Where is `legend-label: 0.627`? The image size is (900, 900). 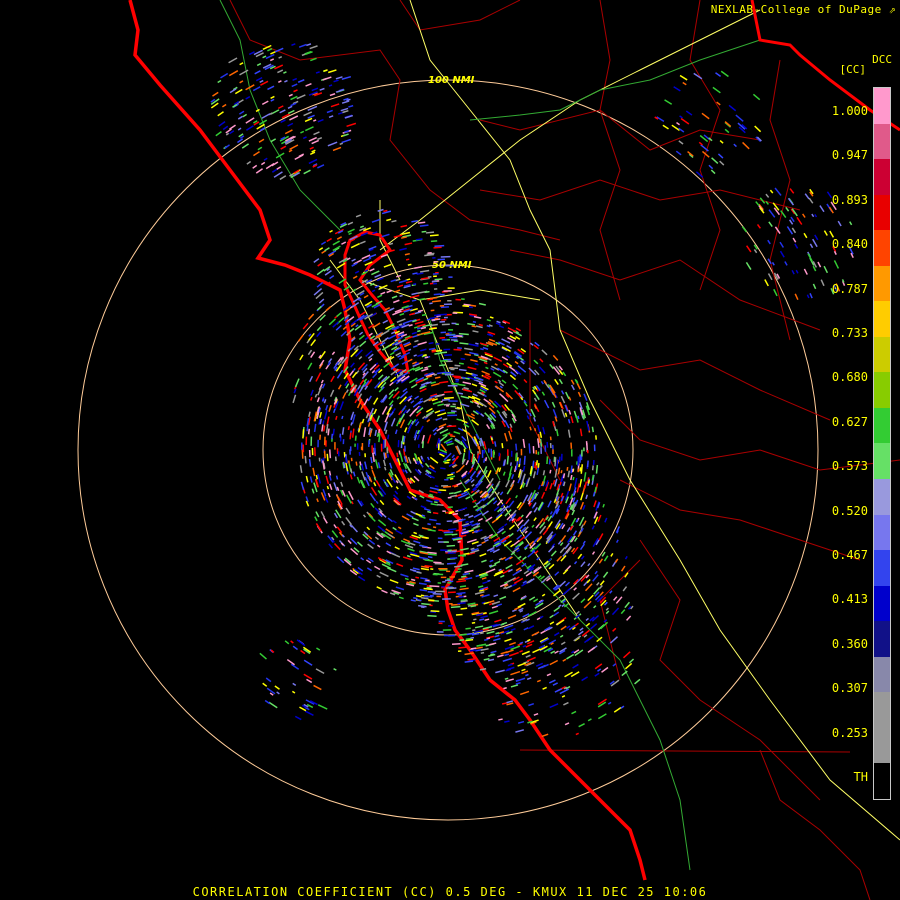
legend-label: 0.627 is located at coordinates (849, 421).